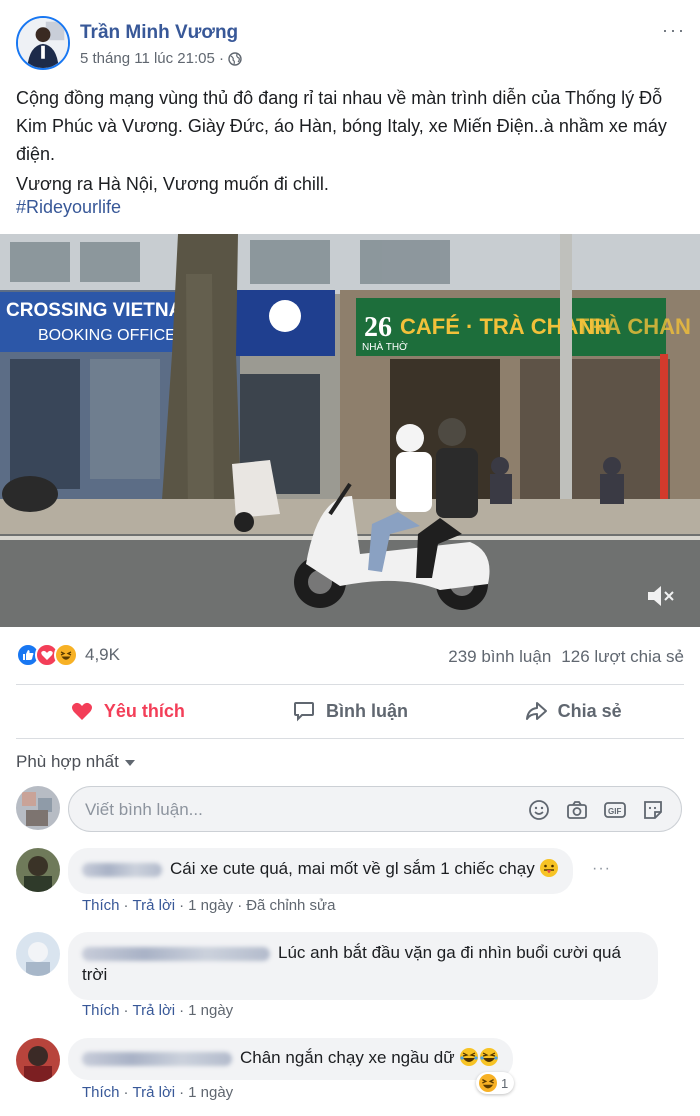  Describe the element at coordinates (144, 710) in the screenshot. I see `love-button-label: Yêu thích` at that location.